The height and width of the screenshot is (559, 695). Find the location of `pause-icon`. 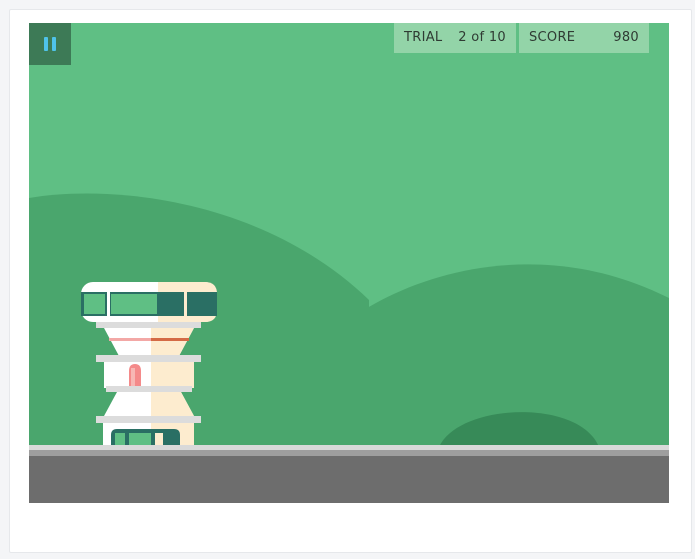

pause-icon is located at coordinates (50, 44).